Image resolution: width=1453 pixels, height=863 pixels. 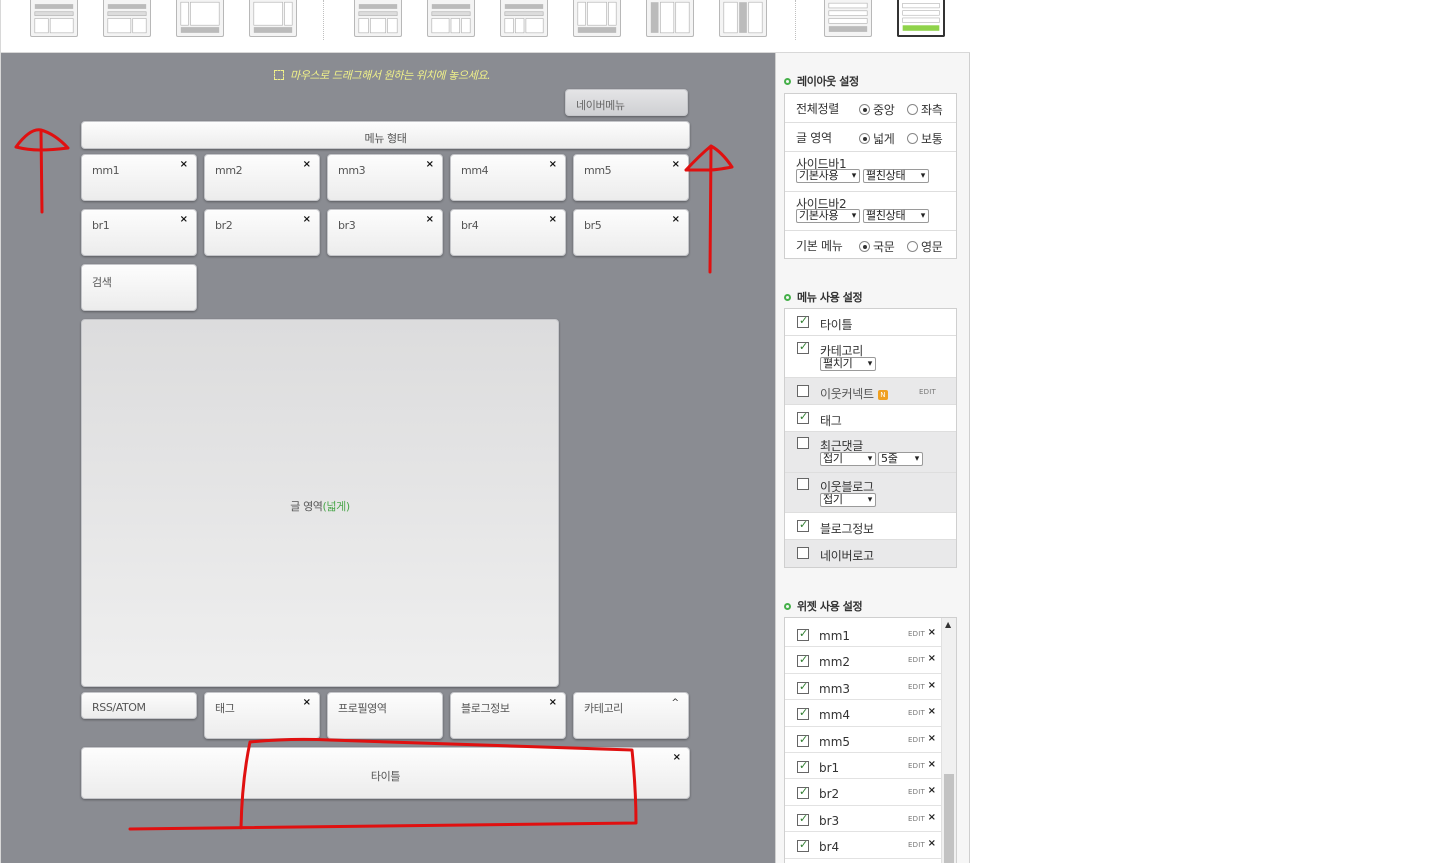 I want to click on menu-type-block: 메뉴 형태, so click(x=385, y=135).